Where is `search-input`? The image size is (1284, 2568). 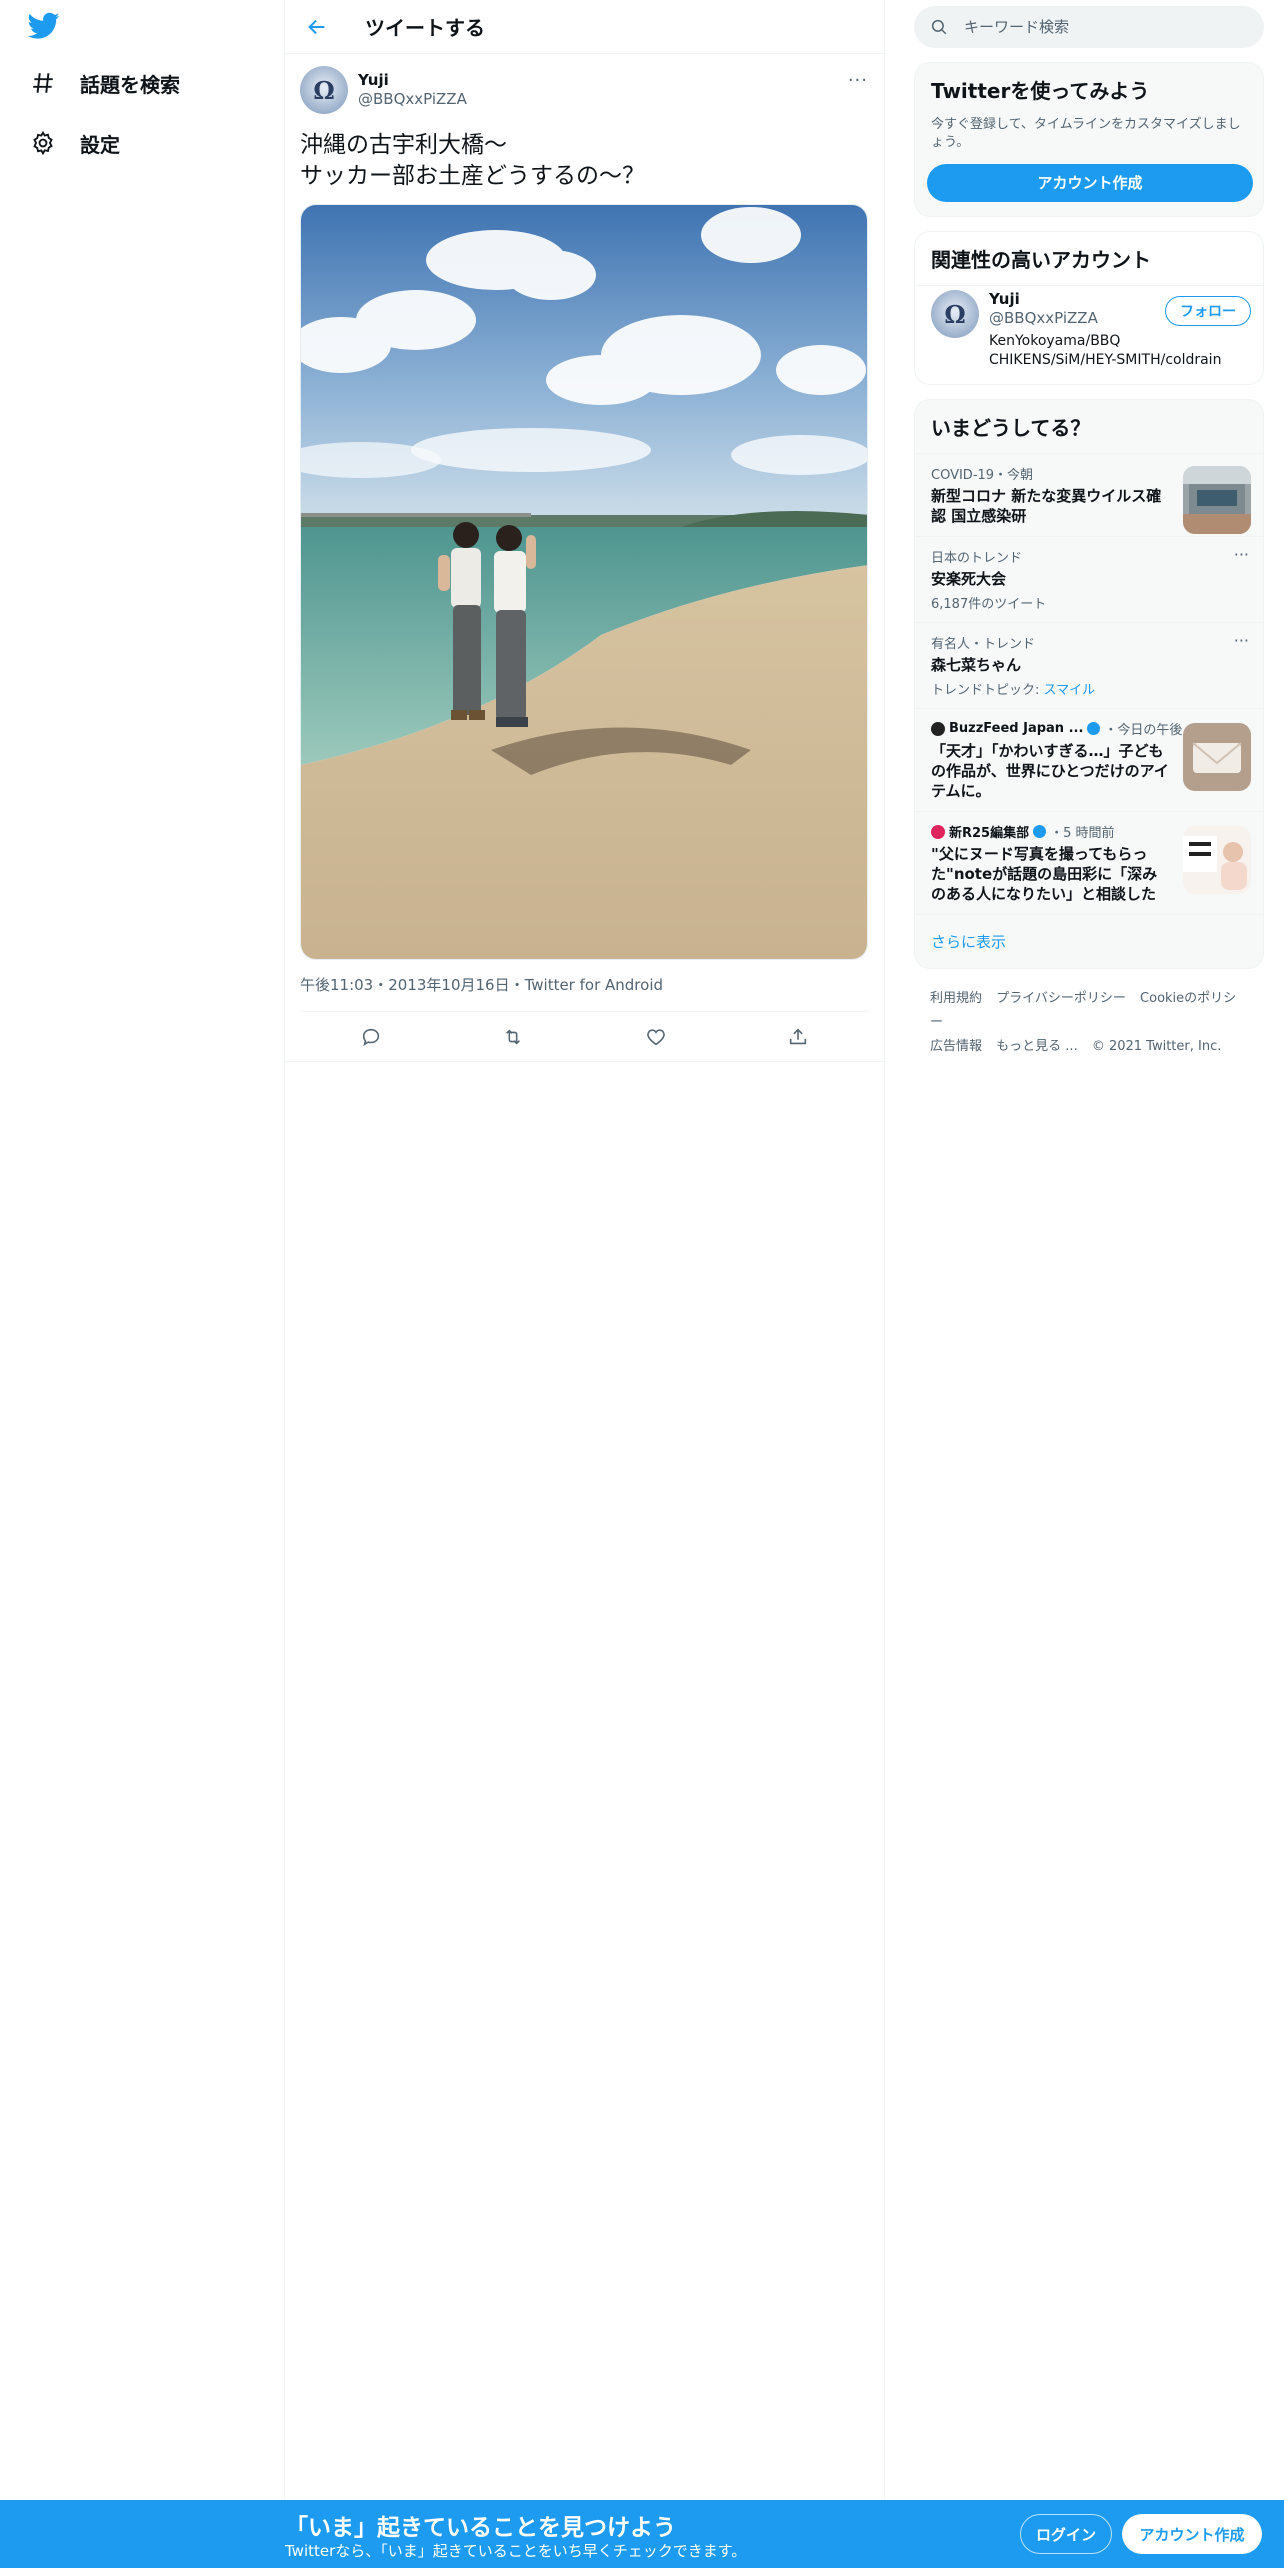 search-input is located at coordinates (1094, 27).